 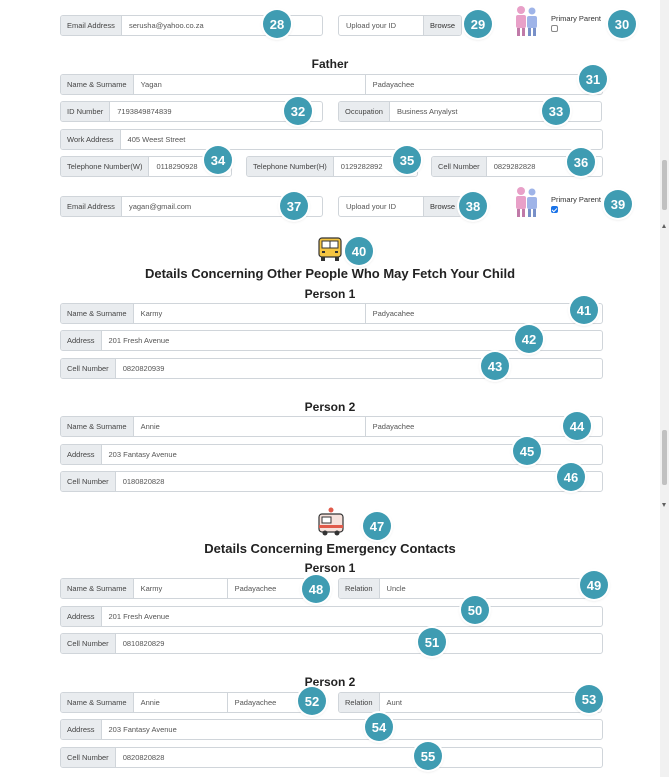 I want to click on cell-value: 0820820828, so click(x=359, y=757).